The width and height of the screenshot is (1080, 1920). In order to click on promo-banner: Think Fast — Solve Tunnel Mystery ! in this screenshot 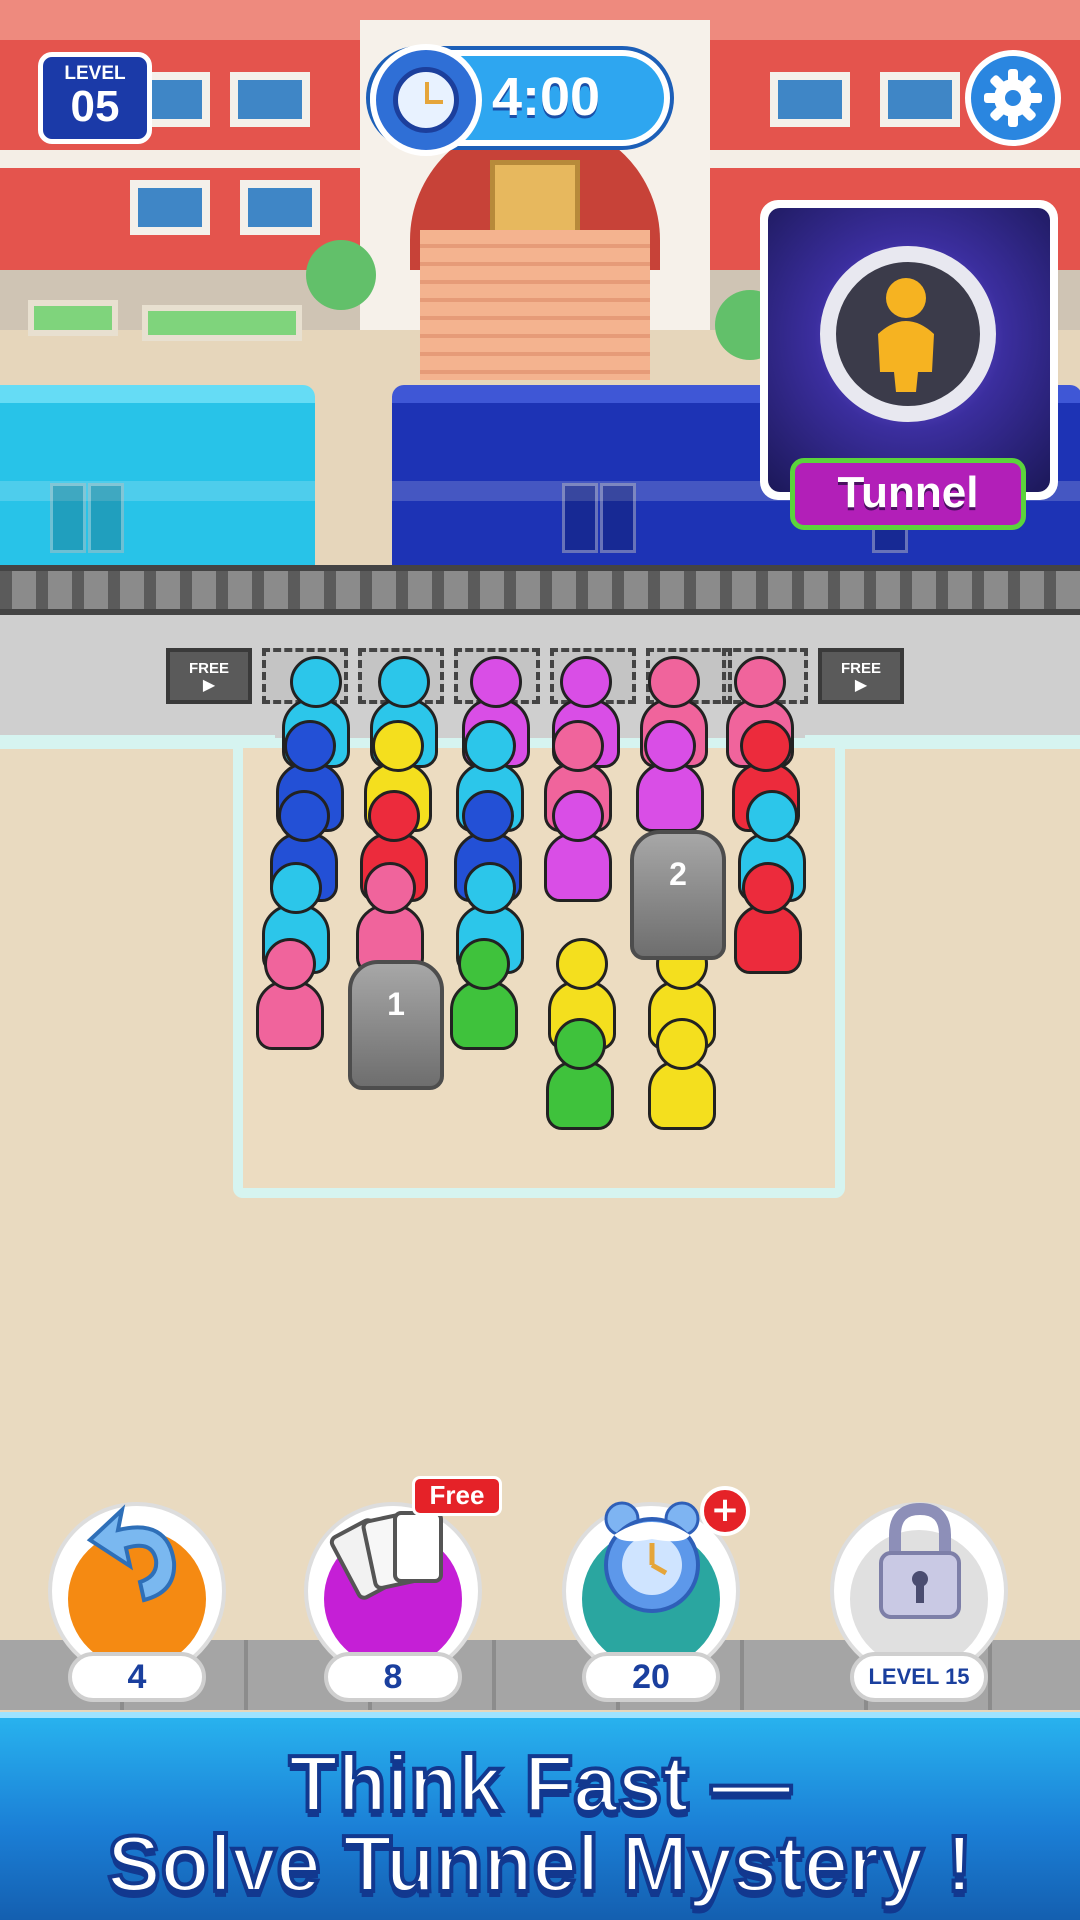, I will do `click(540, 1816)`.